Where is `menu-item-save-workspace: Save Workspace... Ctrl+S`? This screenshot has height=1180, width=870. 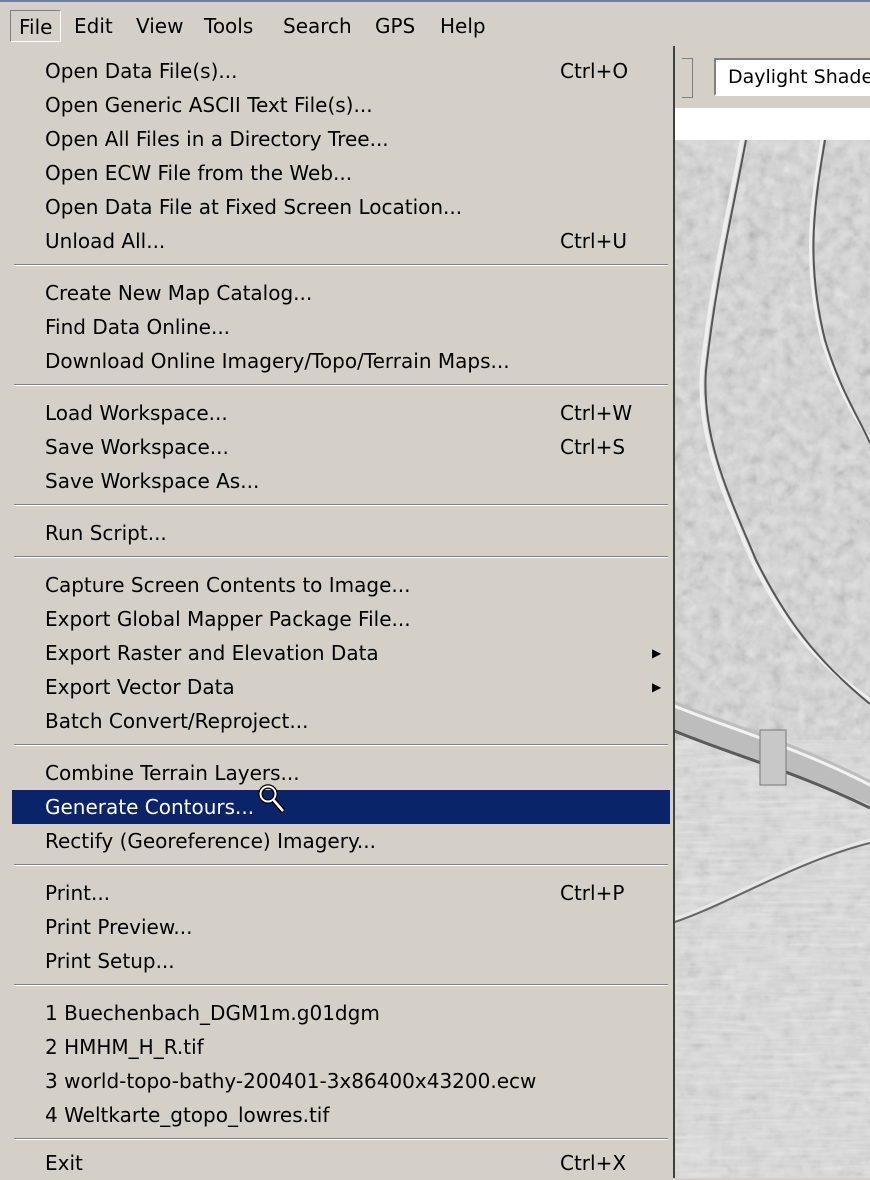
menu-item-save-workspace: Save Workspace... Ctrl+S is located at coordinates (341, 447).